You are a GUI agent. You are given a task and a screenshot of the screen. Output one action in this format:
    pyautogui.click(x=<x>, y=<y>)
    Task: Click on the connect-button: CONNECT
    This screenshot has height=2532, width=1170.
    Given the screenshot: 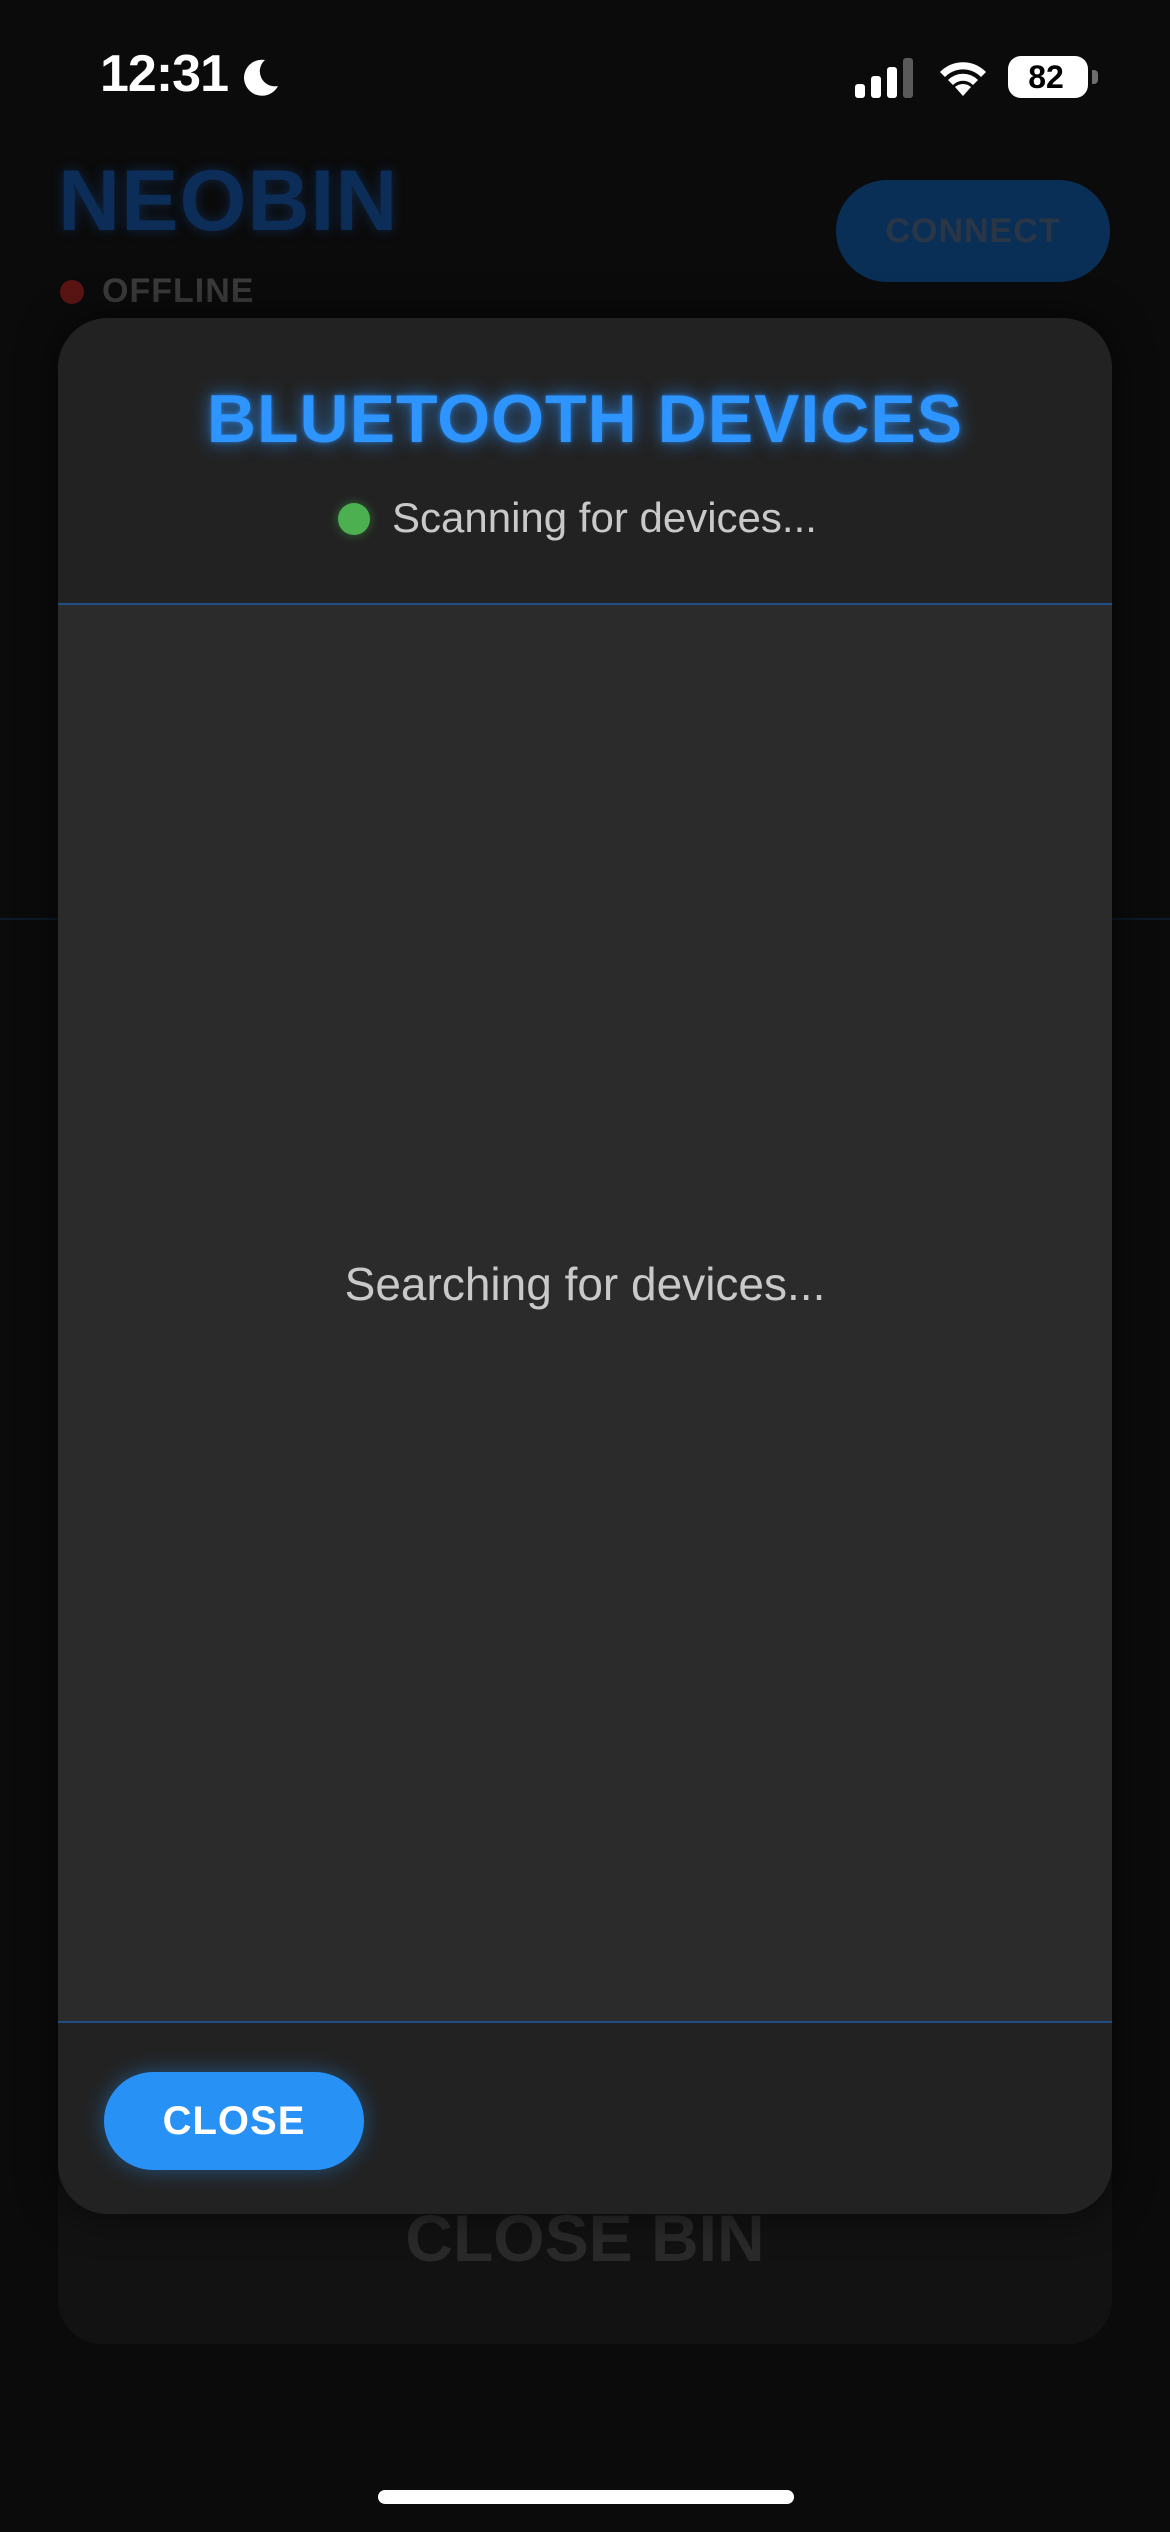 What is the action you would take?
    pyautogui.click(x=973, y=231)
    